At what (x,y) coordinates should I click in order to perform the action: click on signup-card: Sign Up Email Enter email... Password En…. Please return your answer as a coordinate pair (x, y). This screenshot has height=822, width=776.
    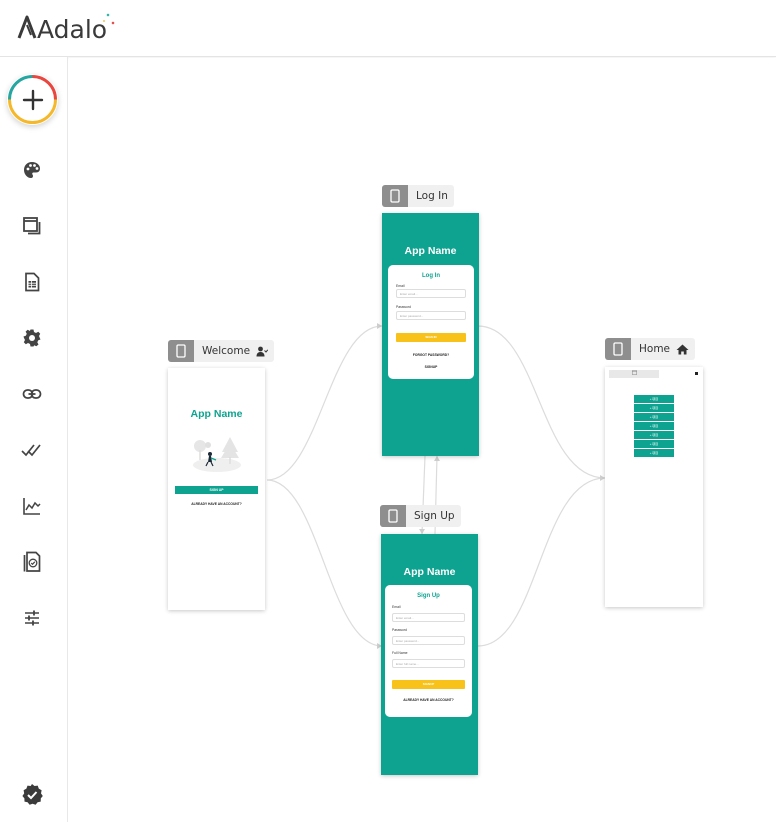
    Looking at the image, I should click on (428, 651).